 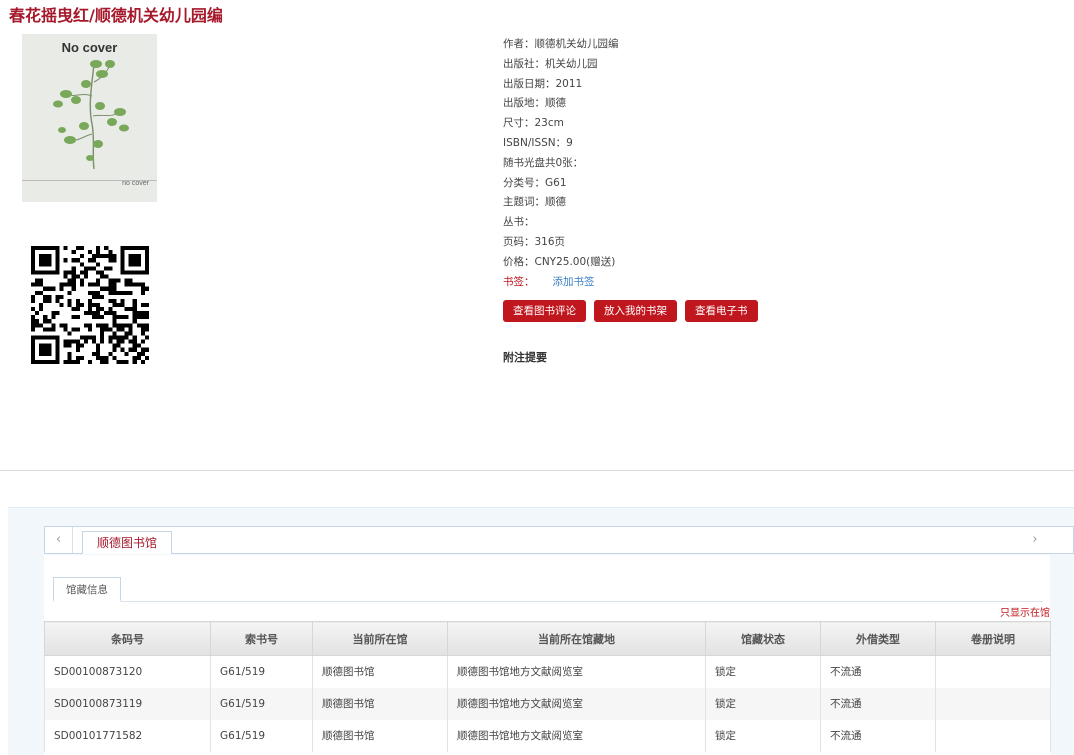 I want to click on subtab-divider, so click(x=548, y=601).